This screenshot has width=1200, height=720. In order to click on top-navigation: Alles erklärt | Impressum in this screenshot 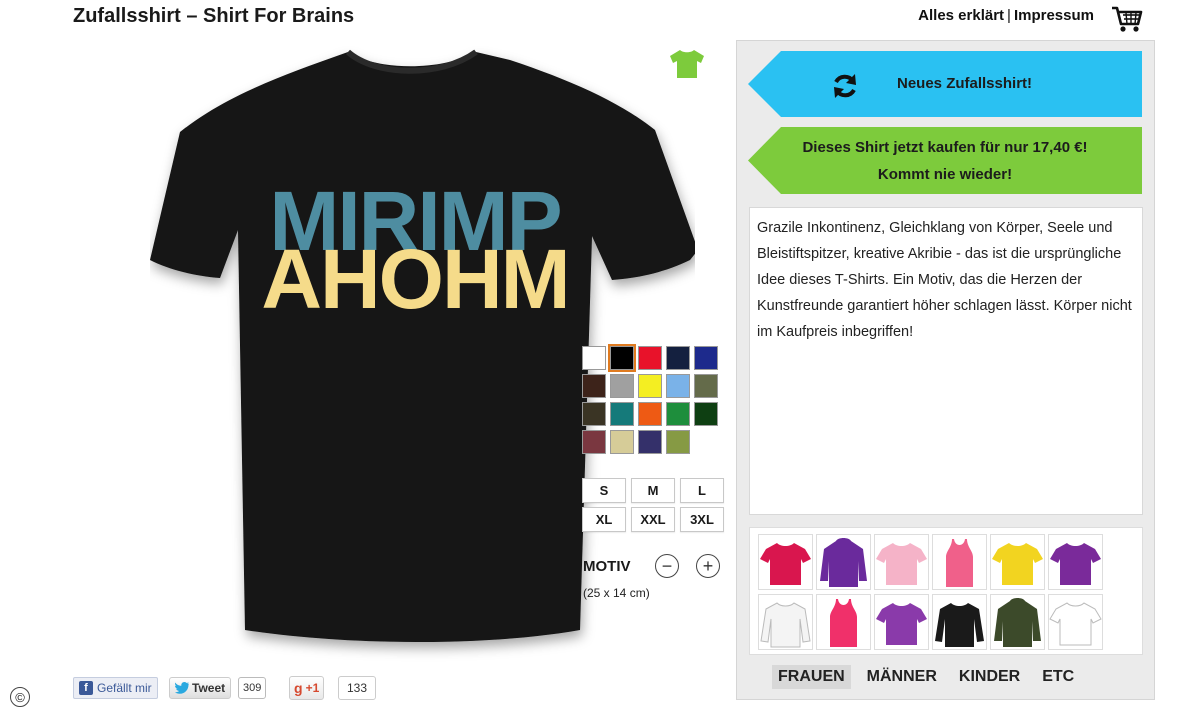, I will do `click(1006, 15)`.